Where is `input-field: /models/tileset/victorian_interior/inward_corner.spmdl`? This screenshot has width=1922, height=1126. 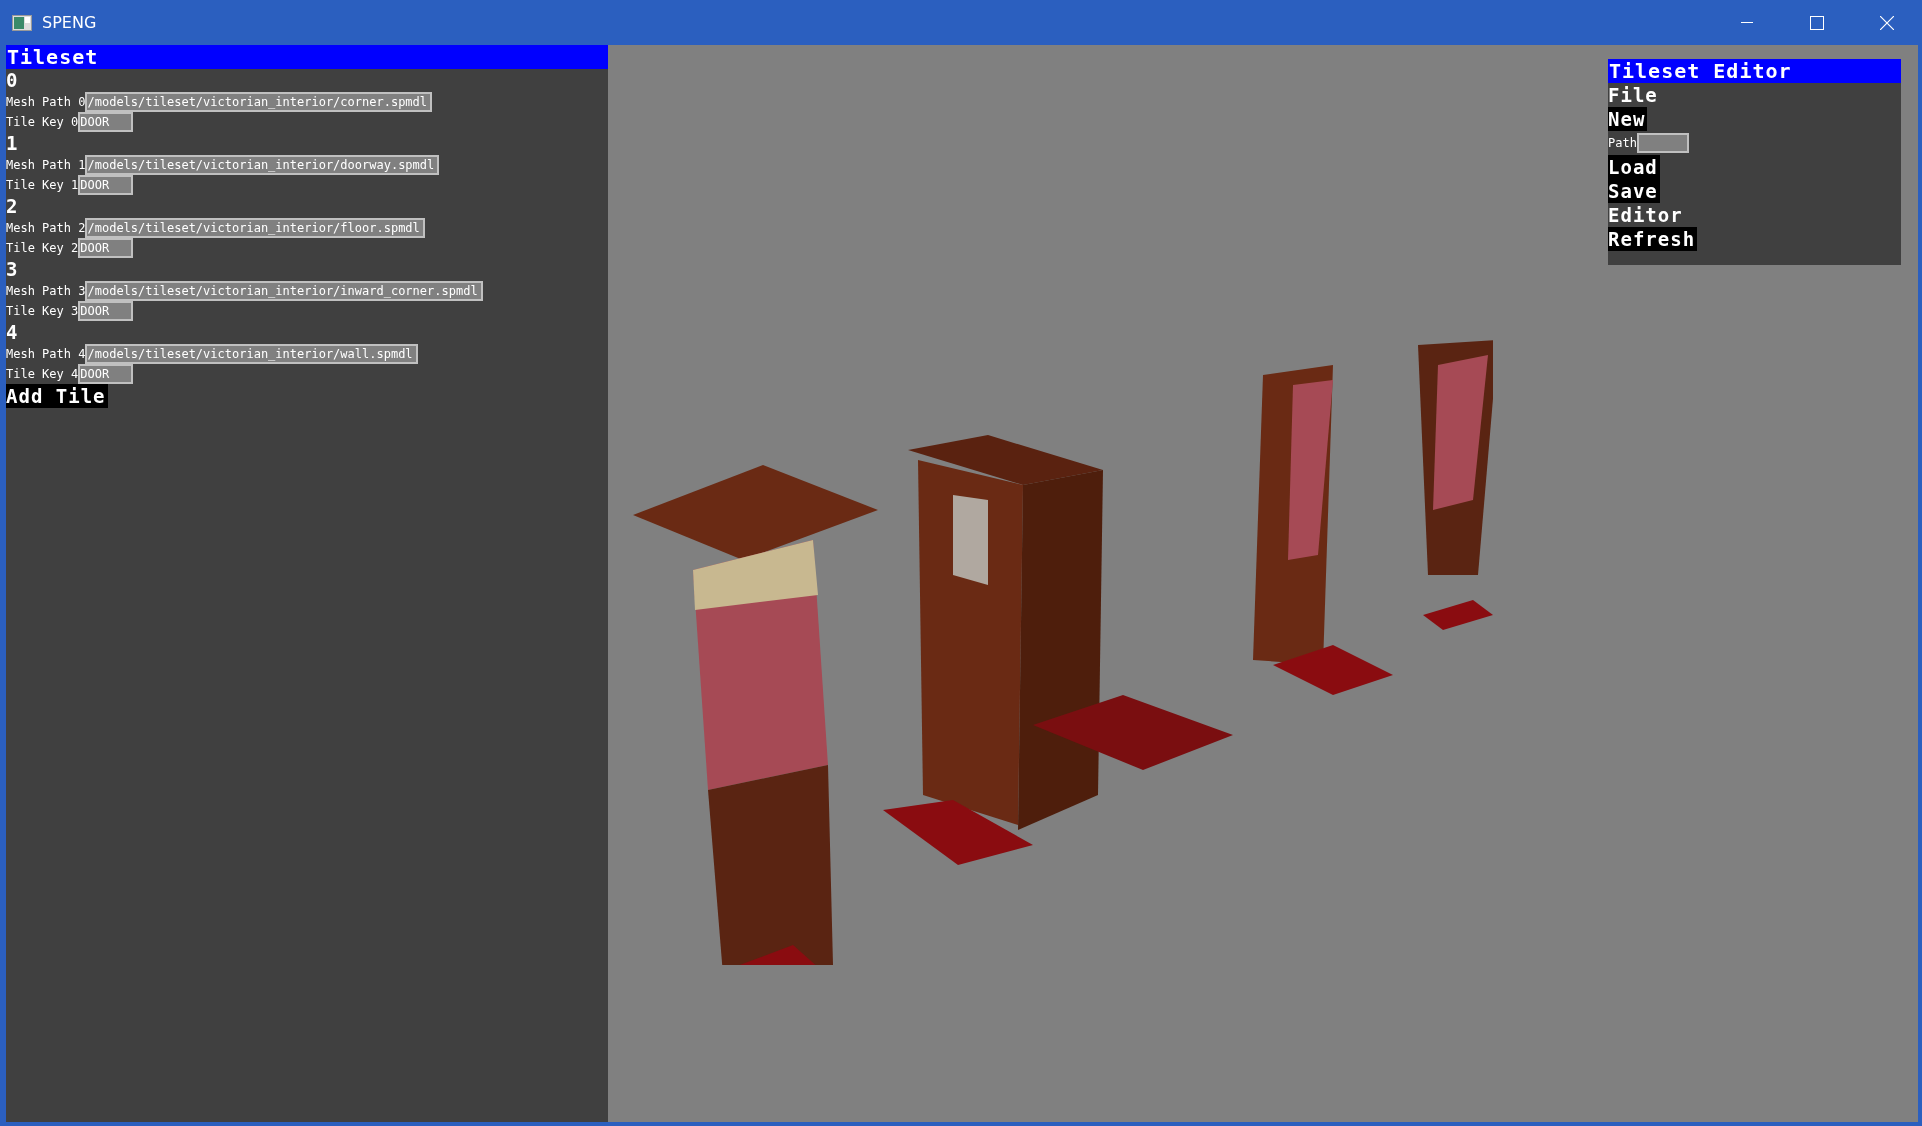
input-field: /models/tileset/victorian_interior/inward_corner.spmdl is located at coordinates (284, 291).